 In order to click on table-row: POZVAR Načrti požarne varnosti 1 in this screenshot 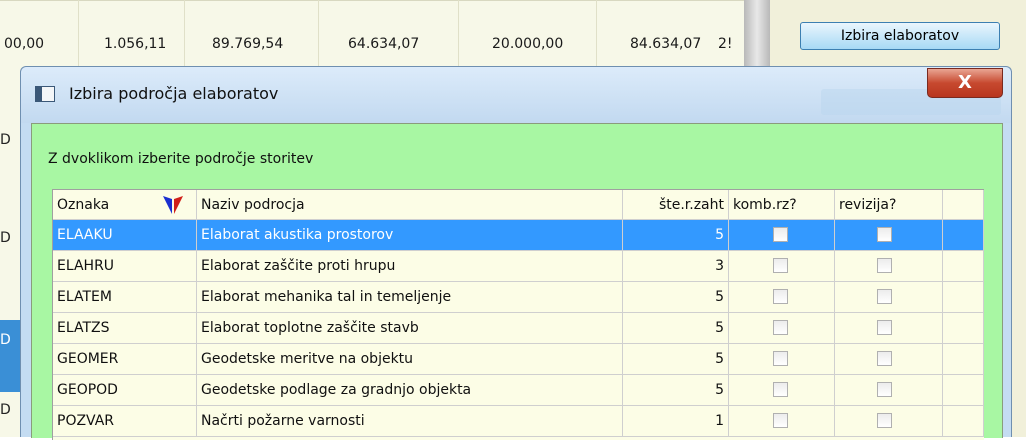, I will do `click(518, 421)`.